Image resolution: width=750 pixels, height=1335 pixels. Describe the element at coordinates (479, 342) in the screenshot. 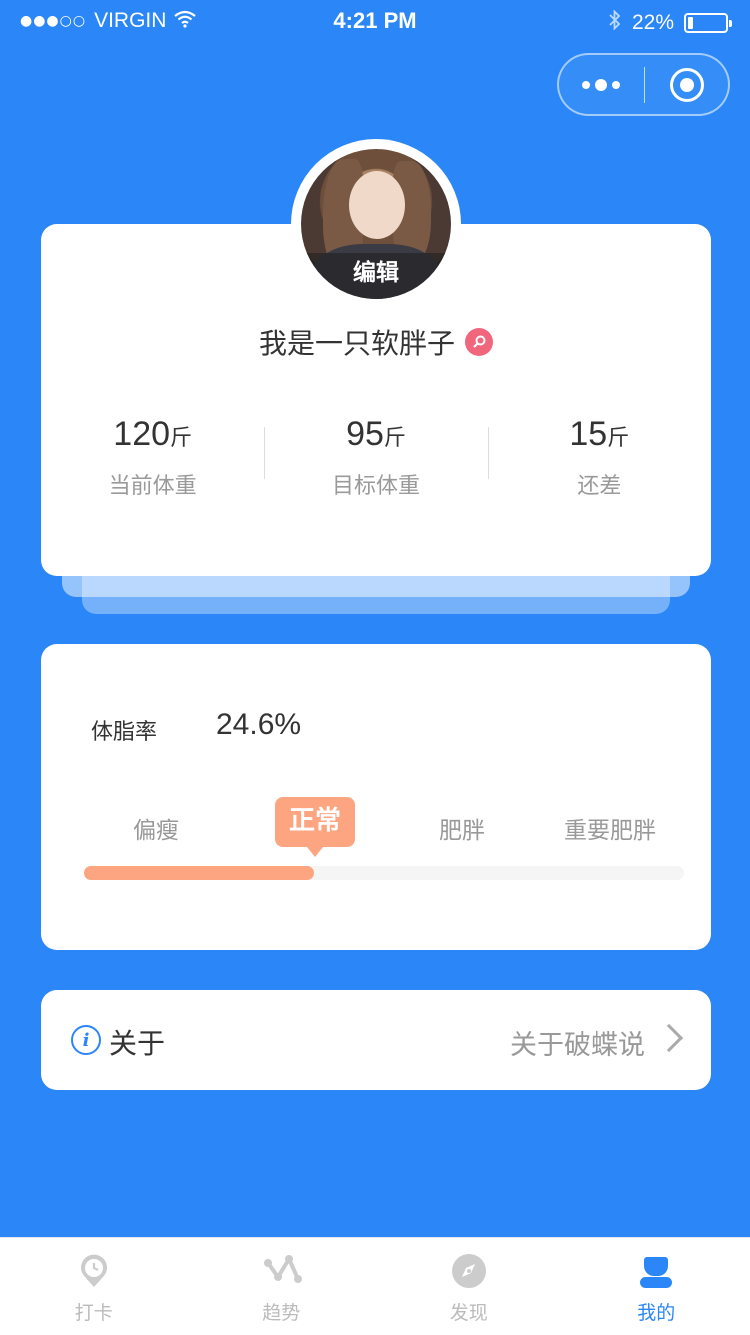

I see `female-icon` at that location.